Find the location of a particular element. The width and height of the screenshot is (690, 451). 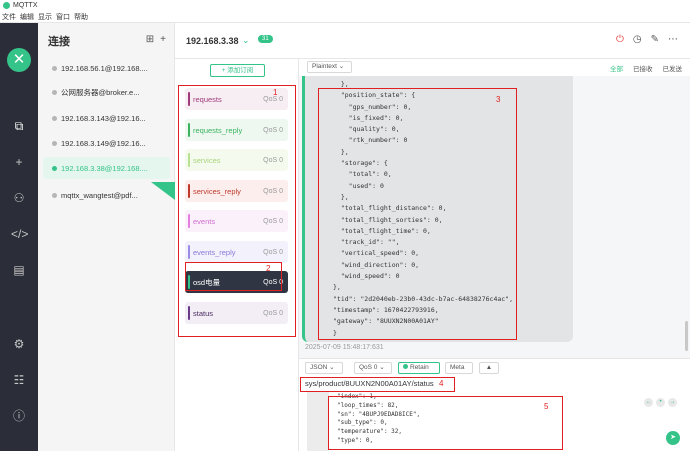

header-actions: ⏻ ◷ ✎ ⋯ is located at coordinates (647, 39).